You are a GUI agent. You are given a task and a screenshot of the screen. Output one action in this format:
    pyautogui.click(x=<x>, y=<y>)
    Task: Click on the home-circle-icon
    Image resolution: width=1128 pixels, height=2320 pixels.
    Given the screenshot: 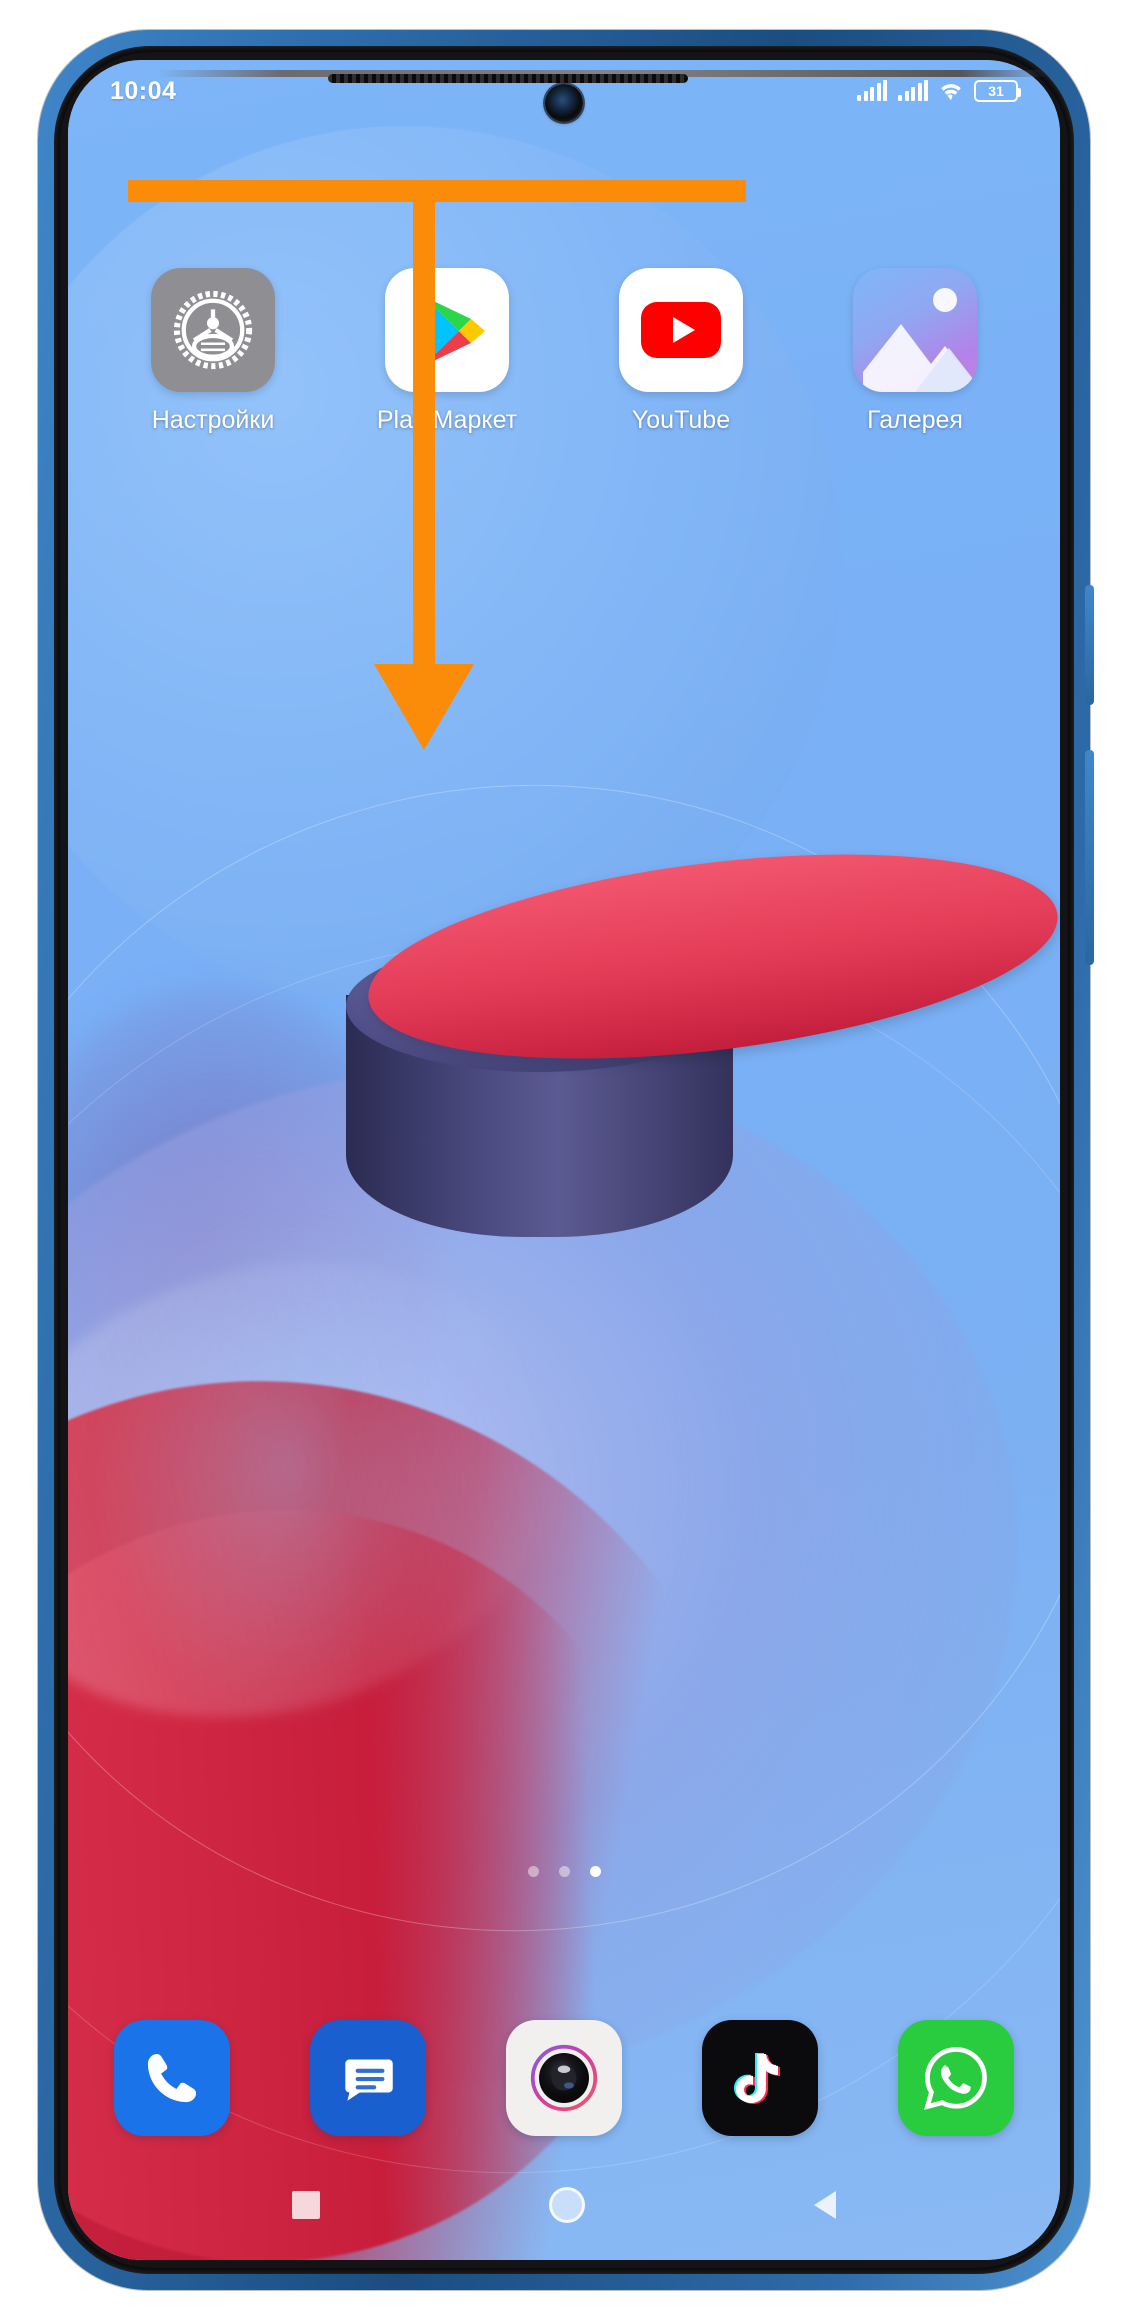 What is the action you would take?
    pyautogui.click(x=566, y=2205)
    